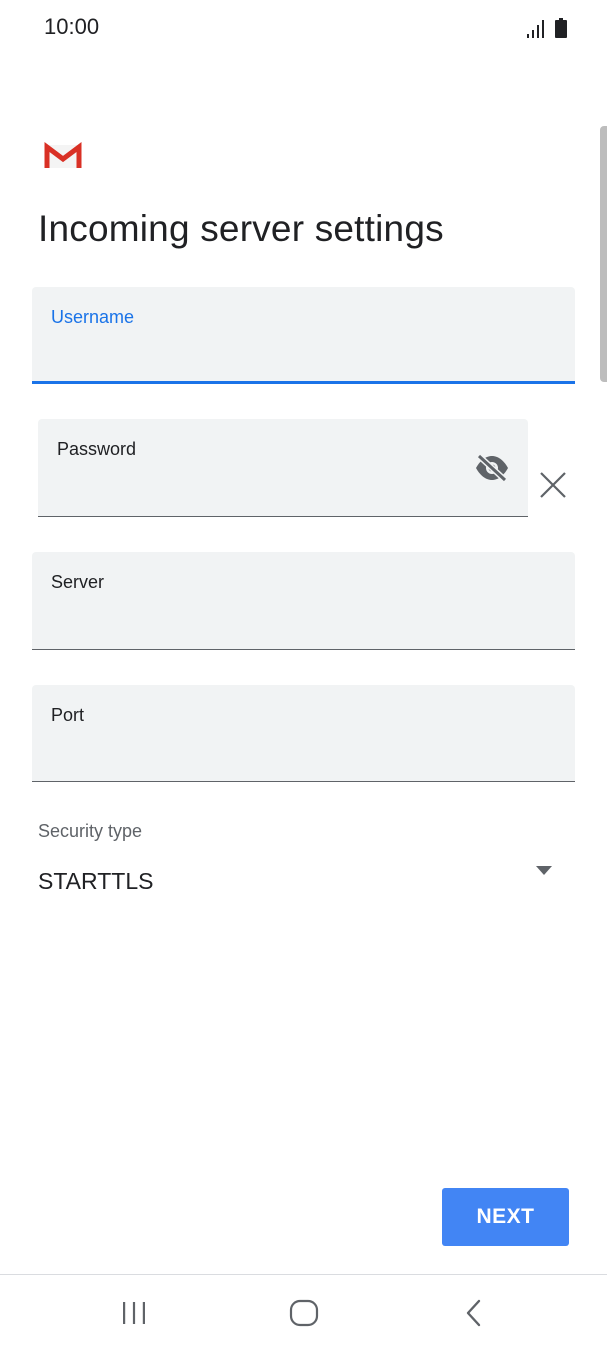 The width and height of the screenshot is (607, 1350). I want to click on password-visibility-toggle, so click(492, 468).